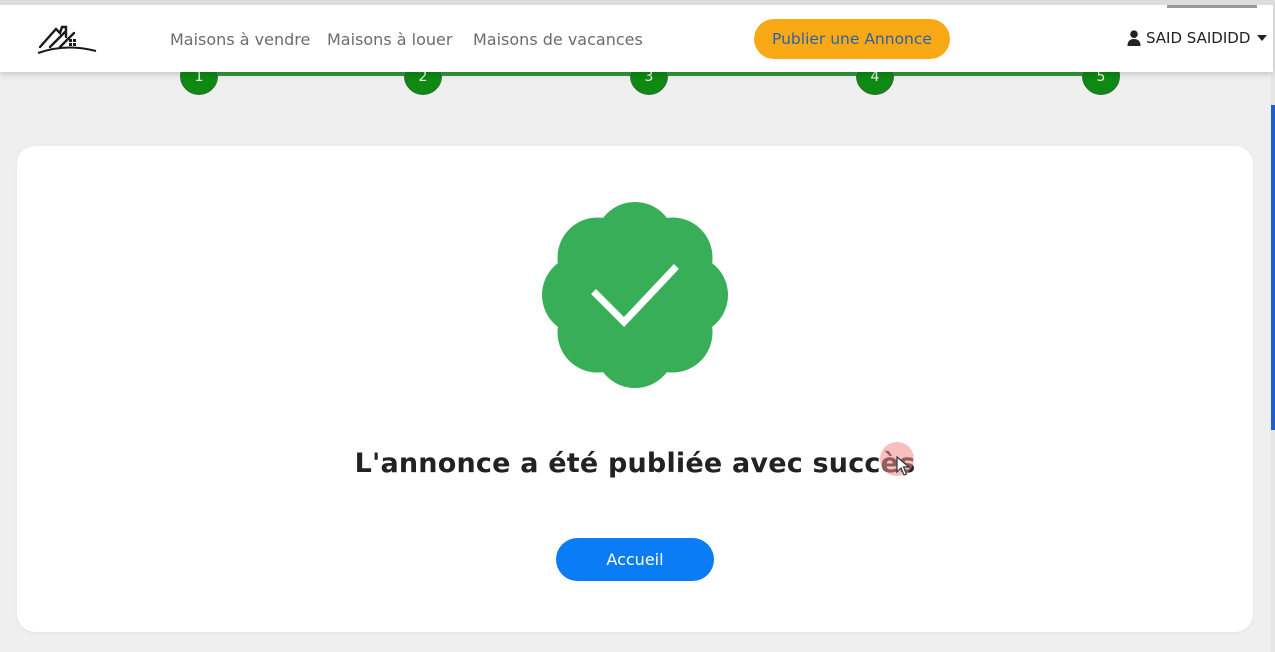 The image size is (1275, 652). What do you see at coordinates (852, 39) in the screenshot?
I see `publish-listing-button: Publier une Annonce` at bounding box center [852, 39].